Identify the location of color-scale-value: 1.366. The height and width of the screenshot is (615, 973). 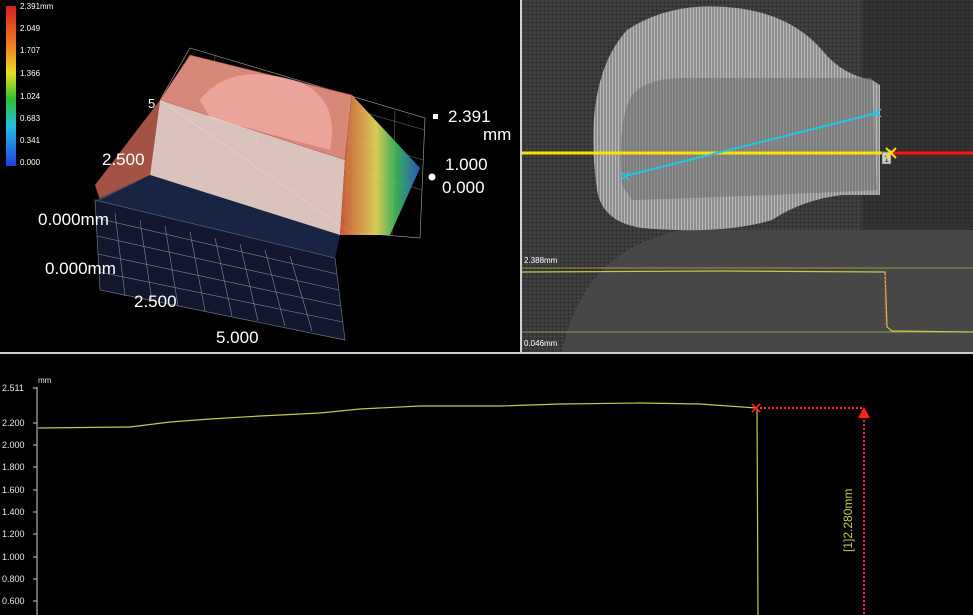
(30, 73).